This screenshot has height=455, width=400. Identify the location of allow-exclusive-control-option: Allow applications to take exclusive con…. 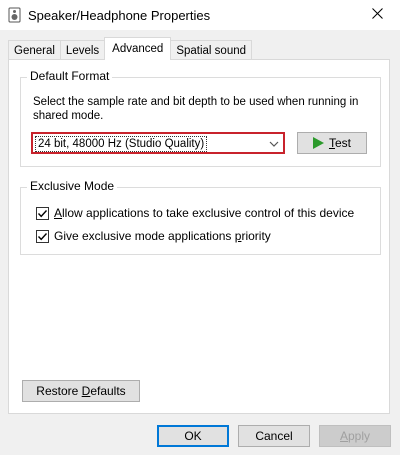
(195, 213).